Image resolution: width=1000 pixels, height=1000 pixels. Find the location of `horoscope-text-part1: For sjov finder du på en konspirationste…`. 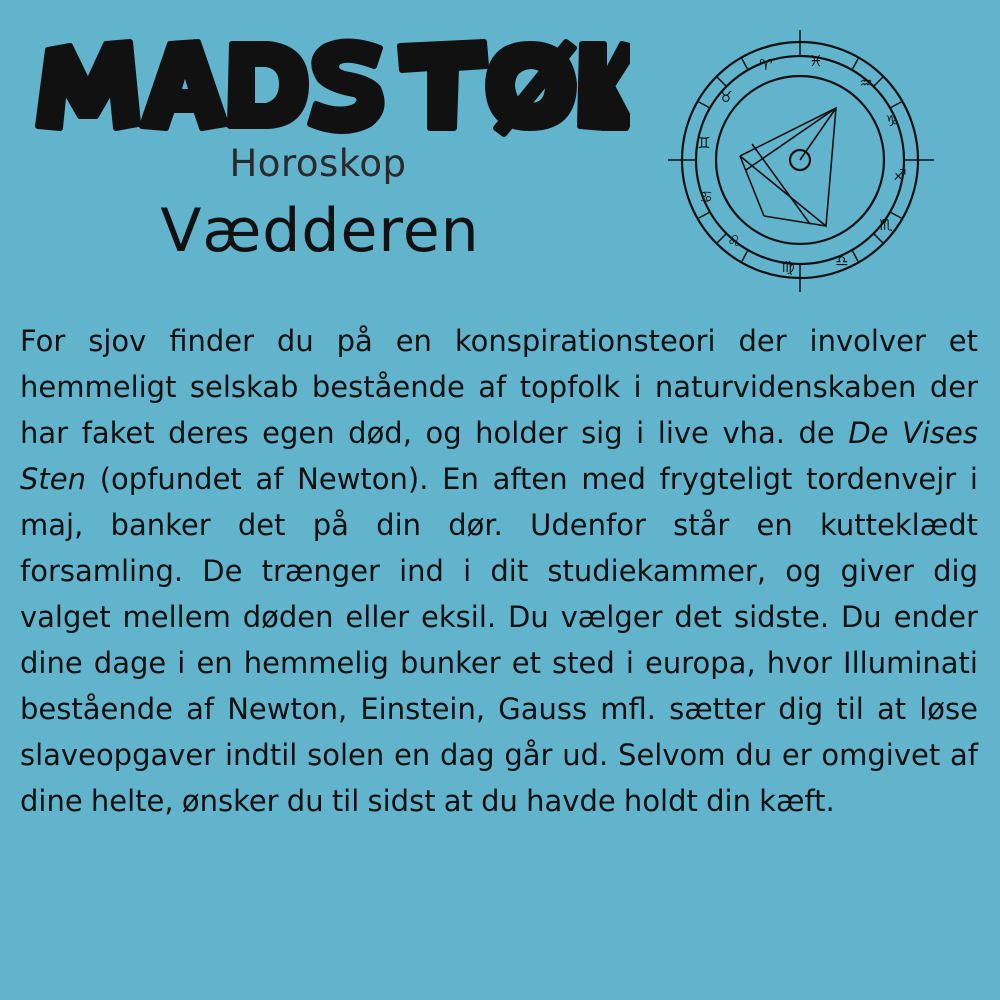

horoscope-text-part1: For sjov finder du på en konspirationste… is located at coordinates (499, 387).